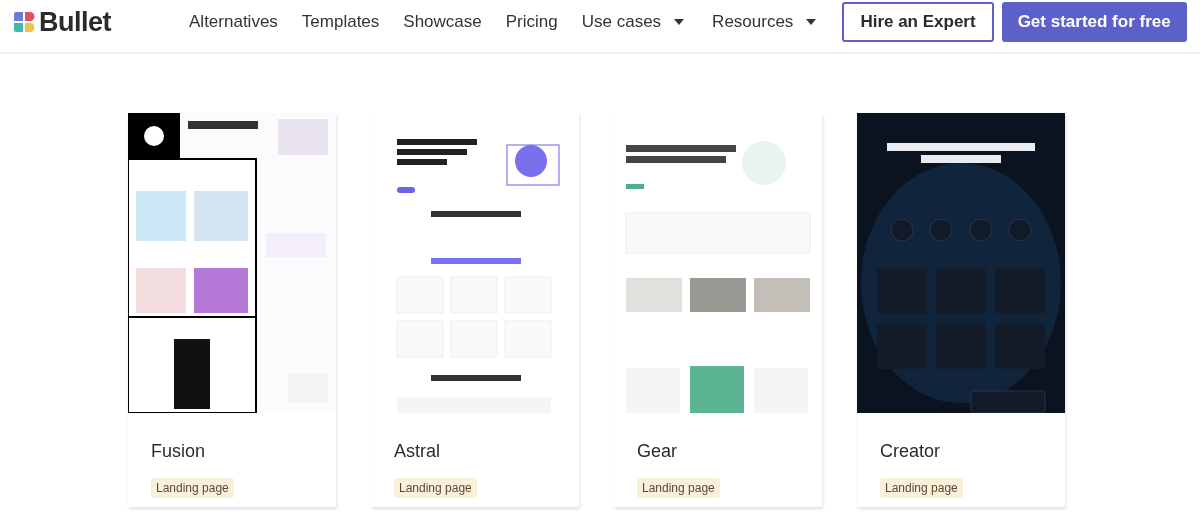  I want to click on nav-link: Templates, so click(340, 22).